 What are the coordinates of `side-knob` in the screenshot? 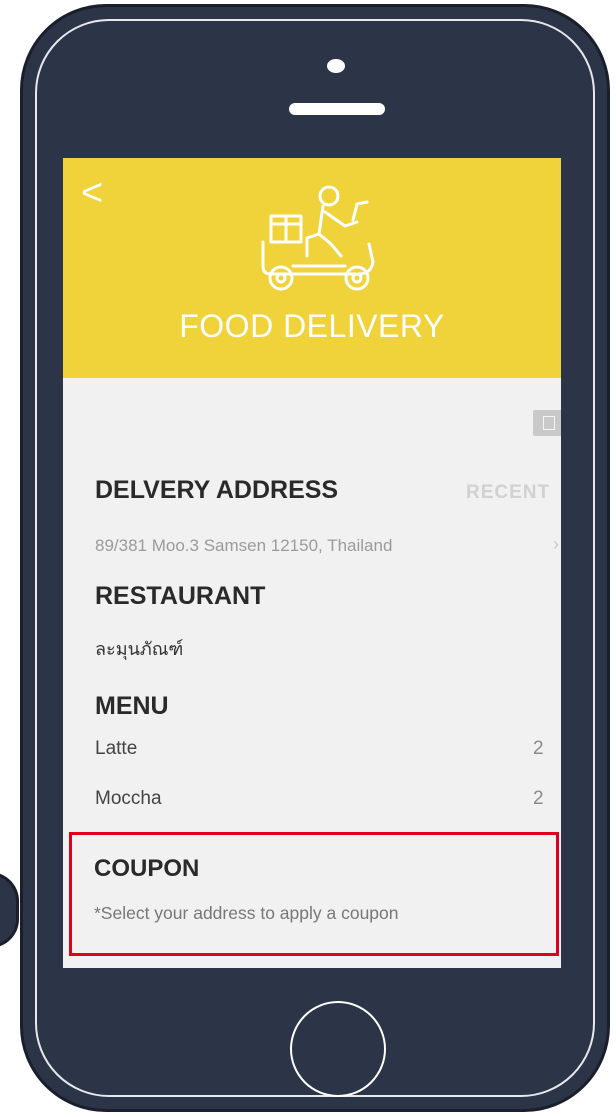 It's located at (9, 910).